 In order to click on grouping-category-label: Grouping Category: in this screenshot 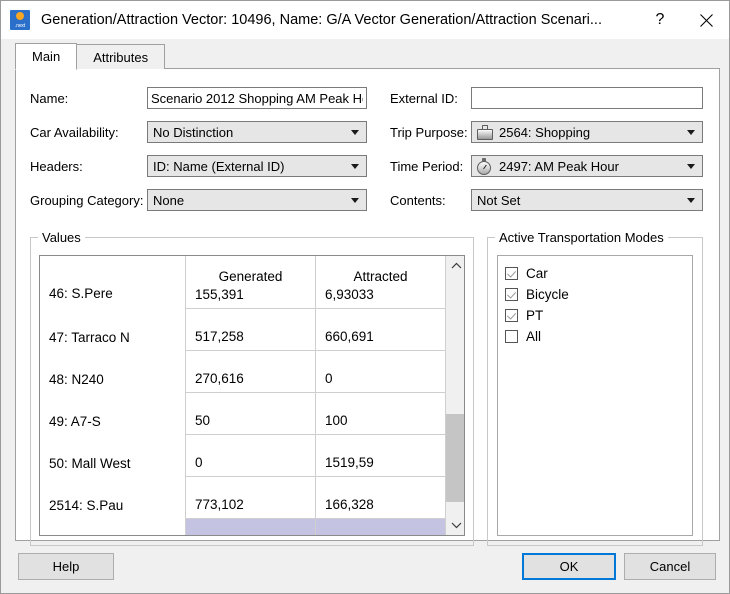, I will do `click(87, 200)`.